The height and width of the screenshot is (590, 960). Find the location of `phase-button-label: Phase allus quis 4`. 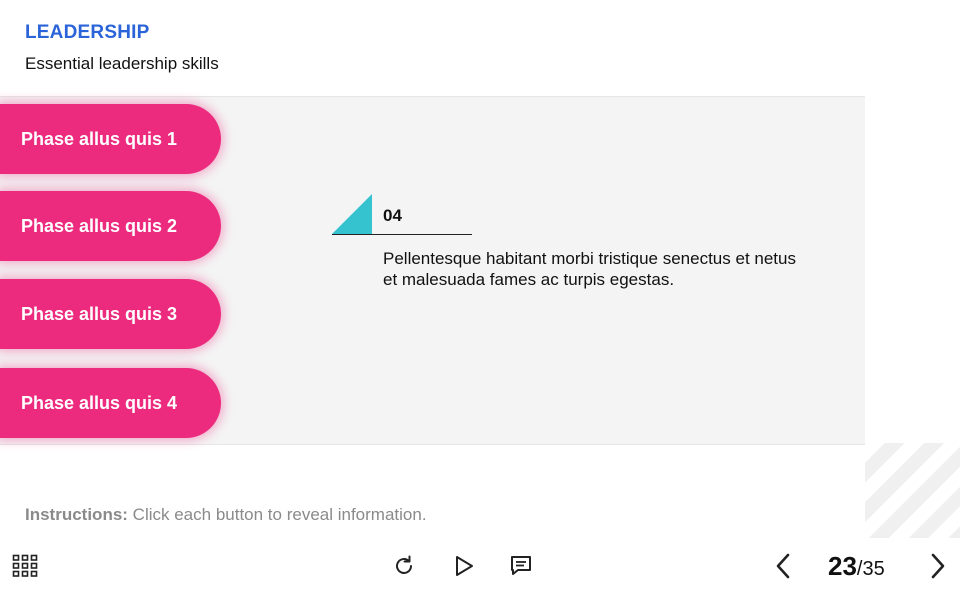

phase-button-label: Phase allus quis 4 is located at coordinates (99, 402).